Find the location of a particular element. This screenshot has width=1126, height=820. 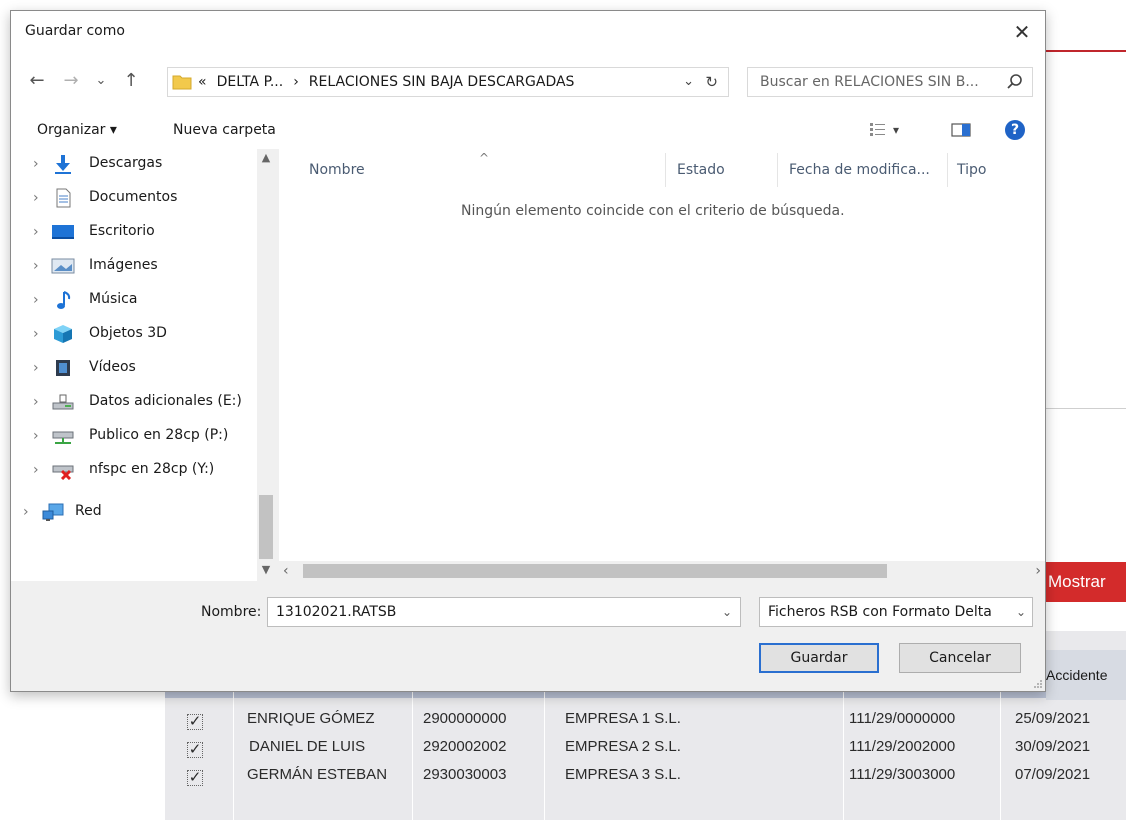

table-header-strip is located at coordinates (645, 695).